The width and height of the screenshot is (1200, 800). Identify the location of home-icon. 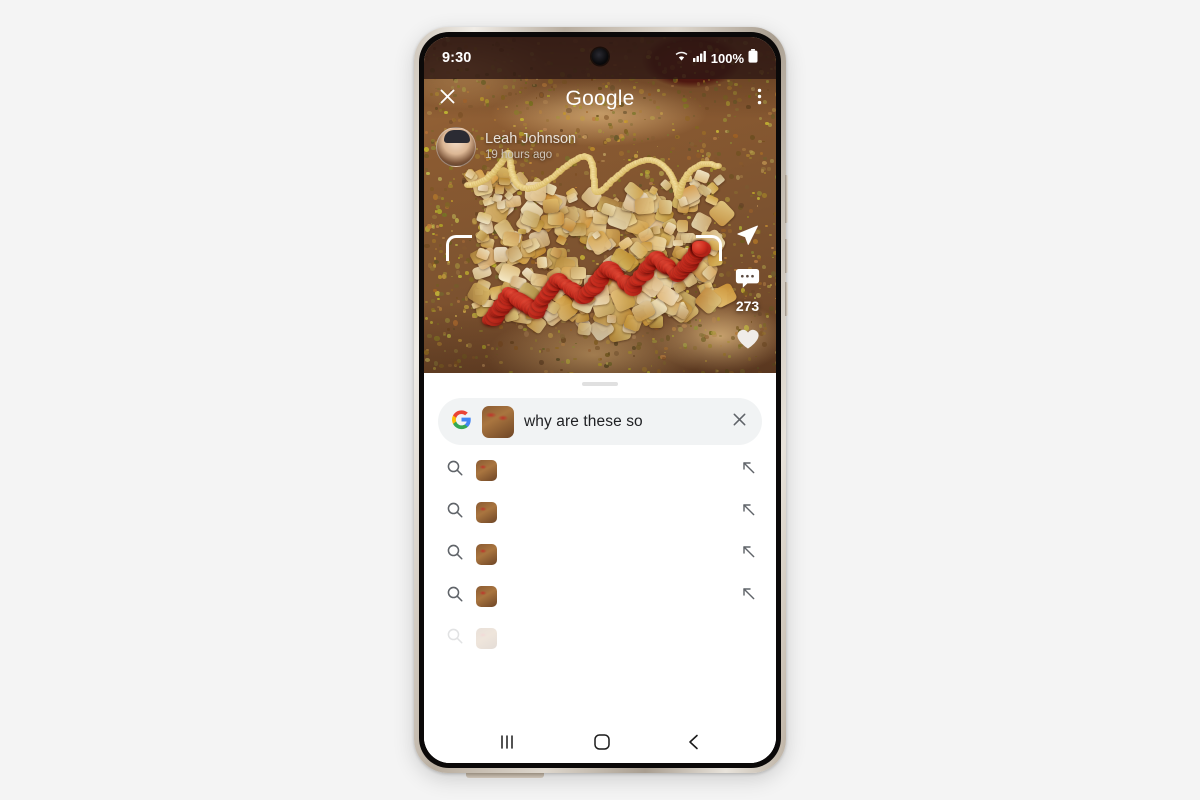
(602, 744).